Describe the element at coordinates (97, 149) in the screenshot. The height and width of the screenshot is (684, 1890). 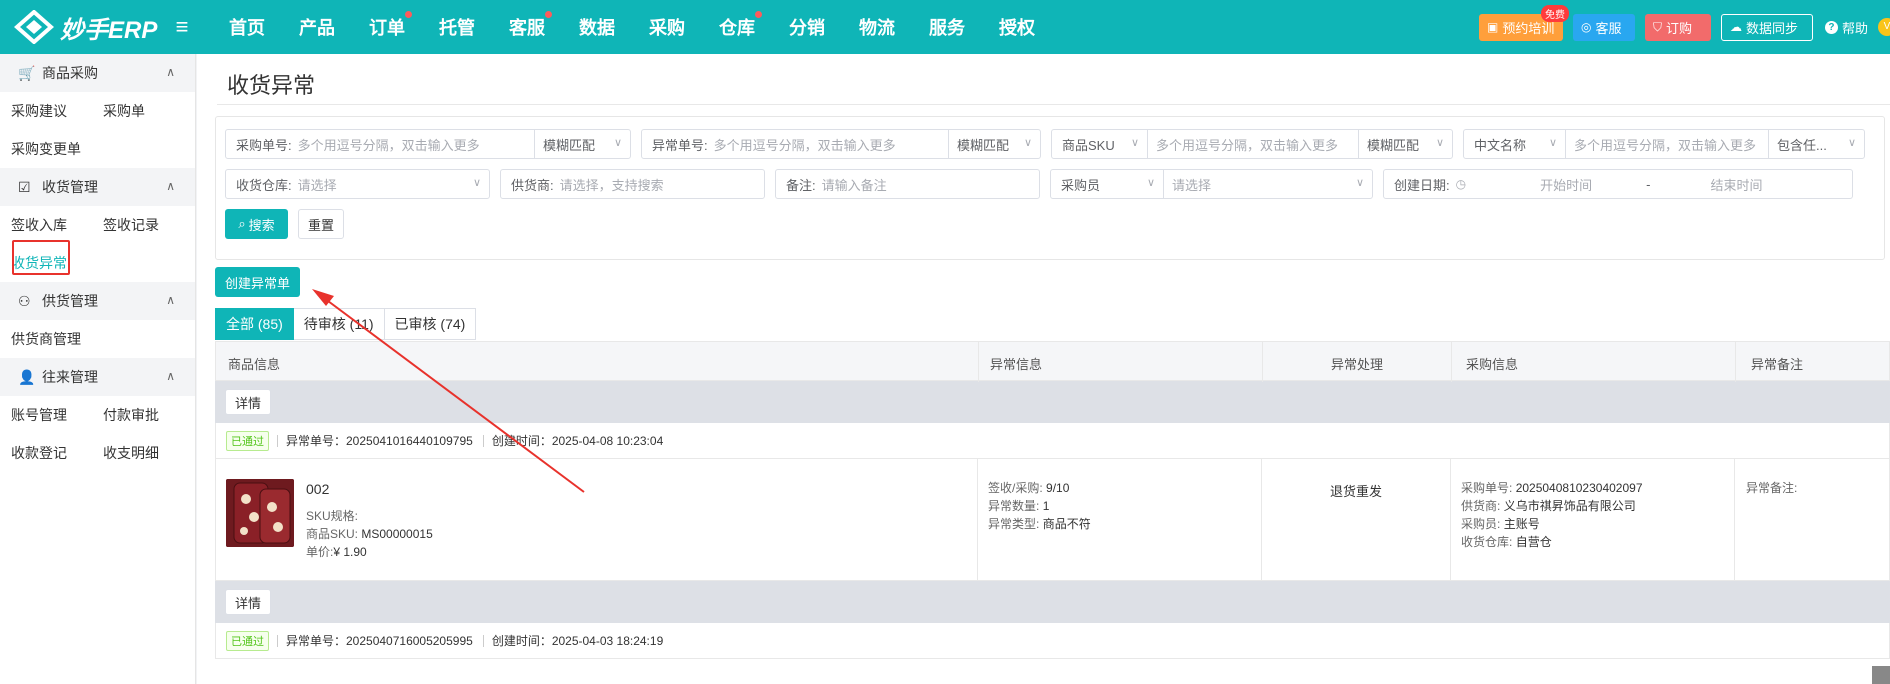
I see `sidebar-row: 采购变更单` at that location.